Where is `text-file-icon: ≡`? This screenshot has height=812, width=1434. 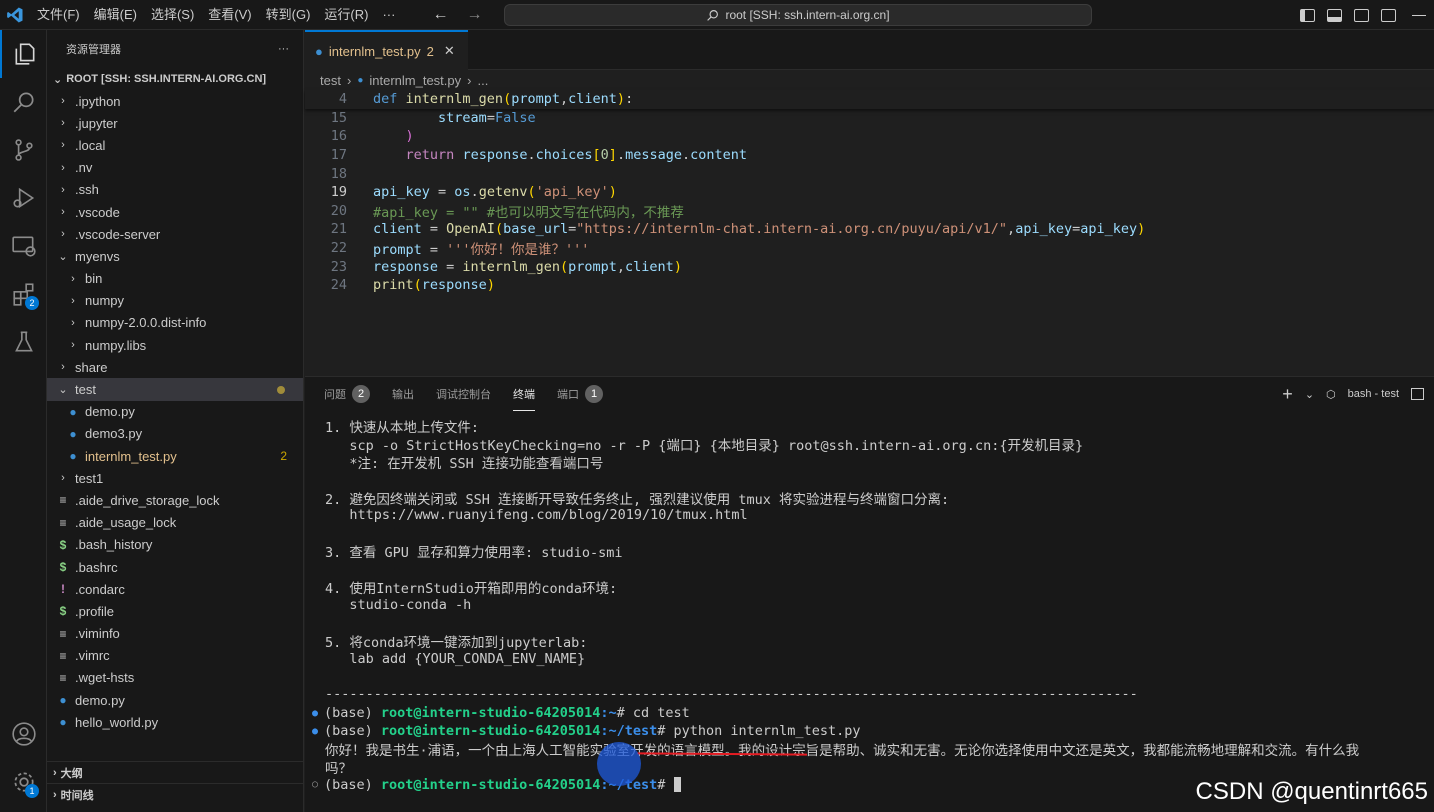
text-file-icon: ≡ is located at coordinates (63, 500).